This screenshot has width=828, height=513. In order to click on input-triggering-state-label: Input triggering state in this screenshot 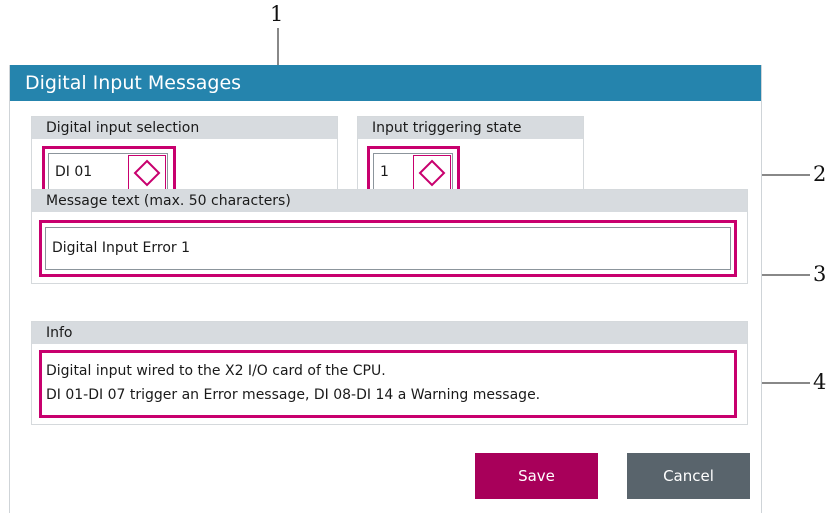, I will do `click(470, 128)`.